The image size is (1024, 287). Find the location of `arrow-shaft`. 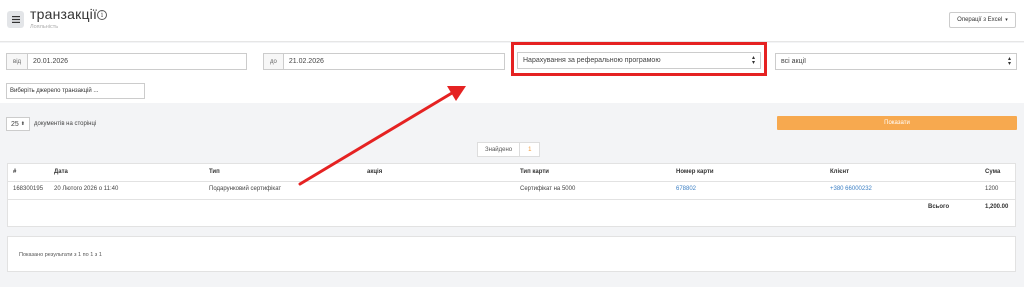

arrow-shaft is located at coordinates (376, 138).